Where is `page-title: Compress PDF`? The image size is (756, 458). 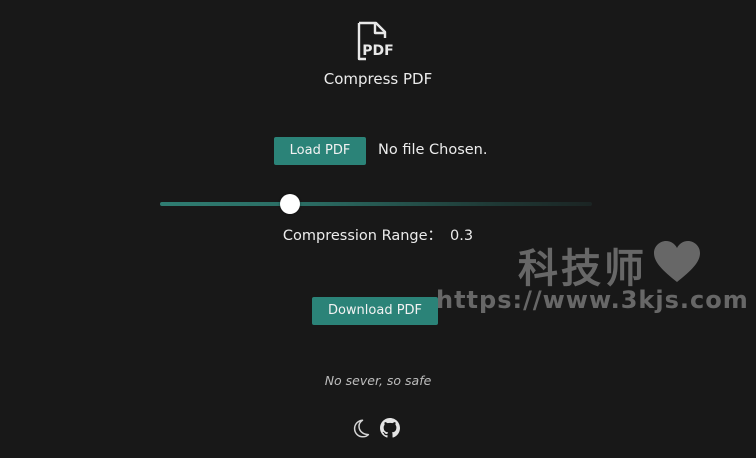
page-title: Compress PDF is located at coordinates (378, 79).